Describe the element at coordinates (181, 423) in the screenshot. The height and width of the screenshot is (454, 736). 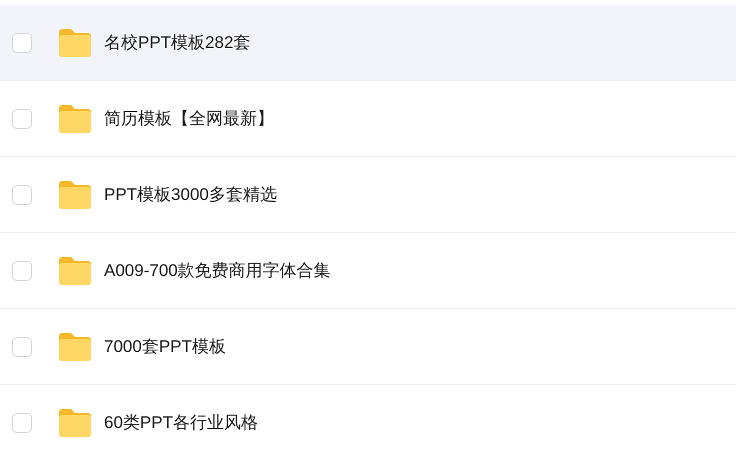
I see `folder-name: 60类PPT各行业风格` at that location.